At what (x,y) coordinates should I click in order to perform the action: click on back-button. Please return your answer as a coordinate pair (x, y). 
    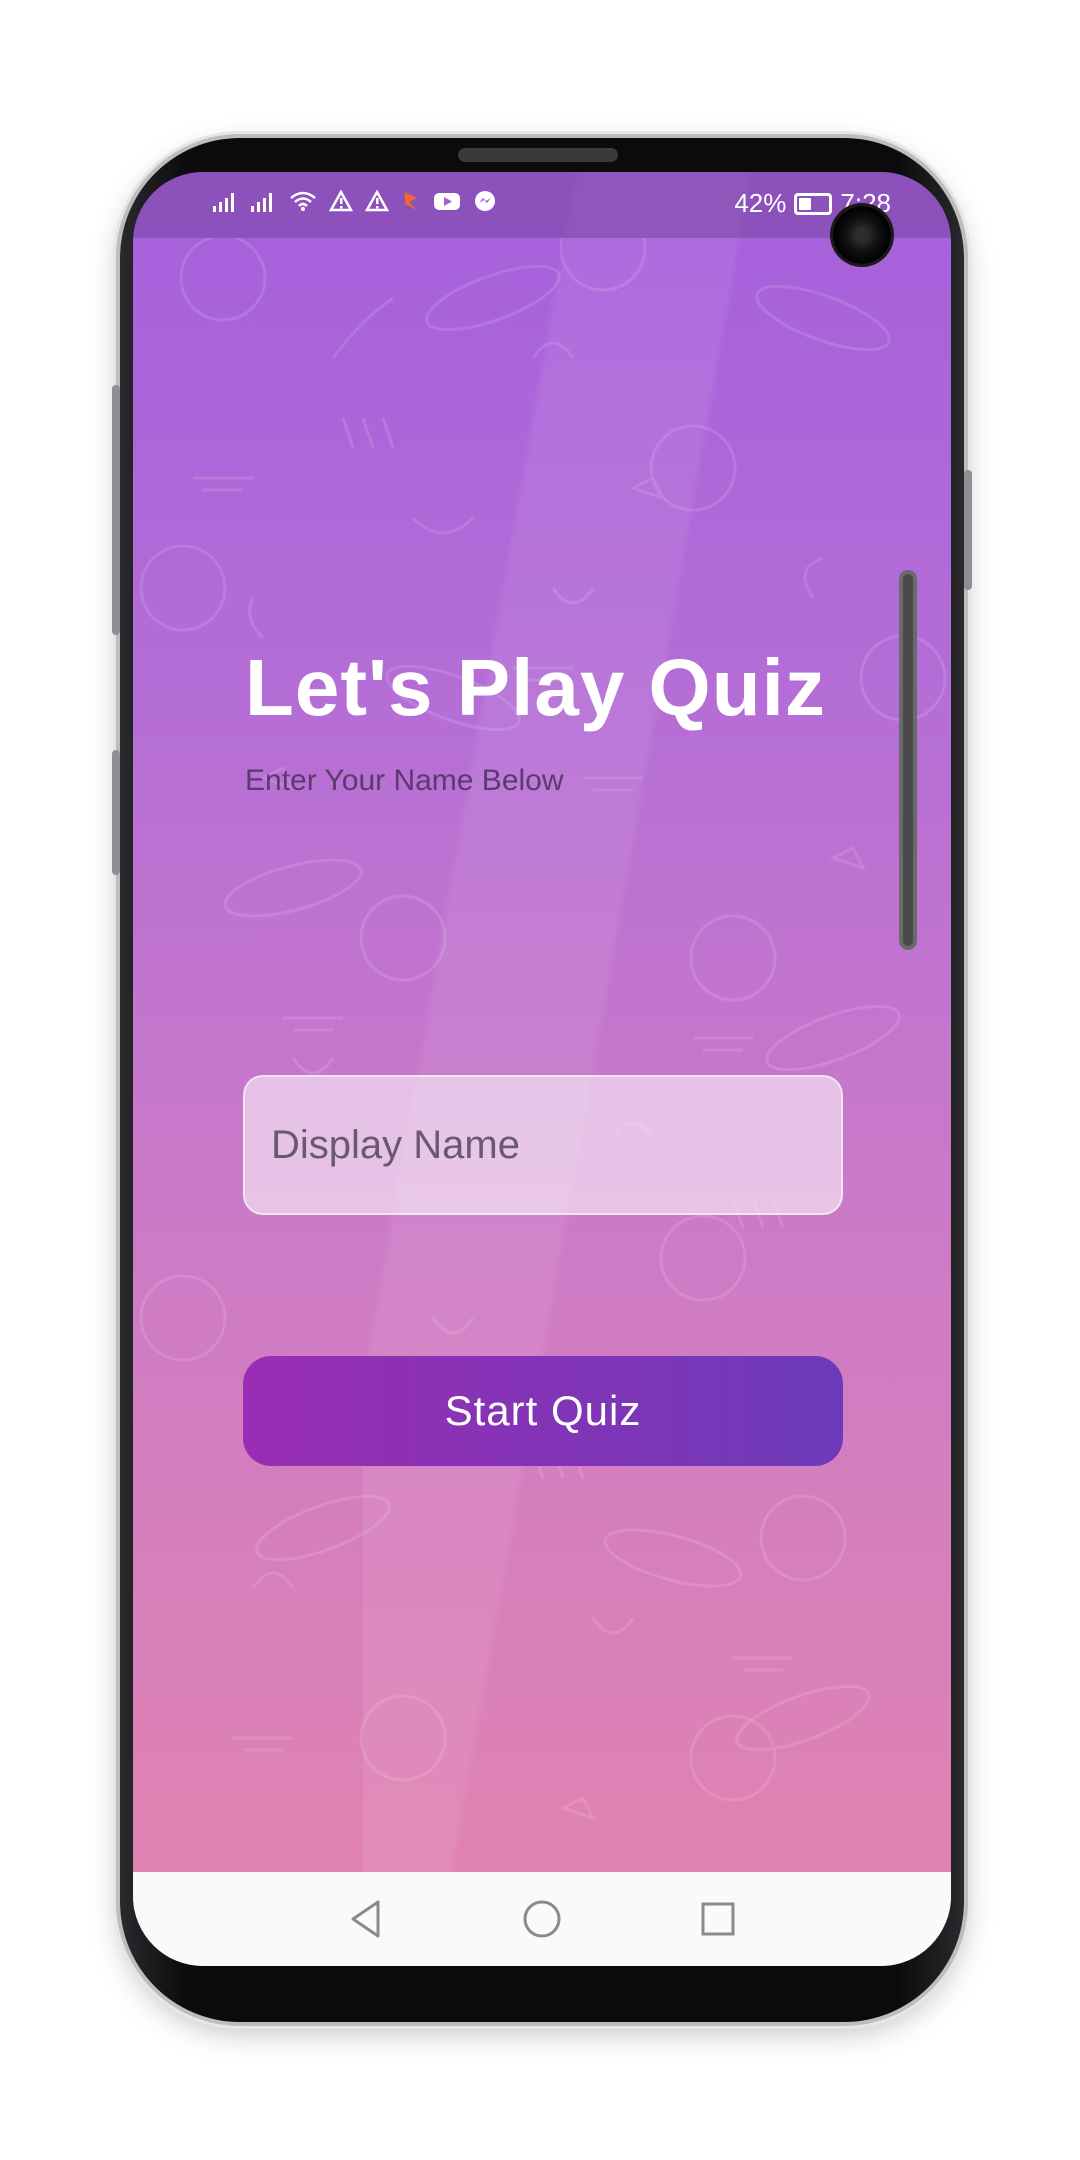
    Looking at the image, I should click on (366, 1919).